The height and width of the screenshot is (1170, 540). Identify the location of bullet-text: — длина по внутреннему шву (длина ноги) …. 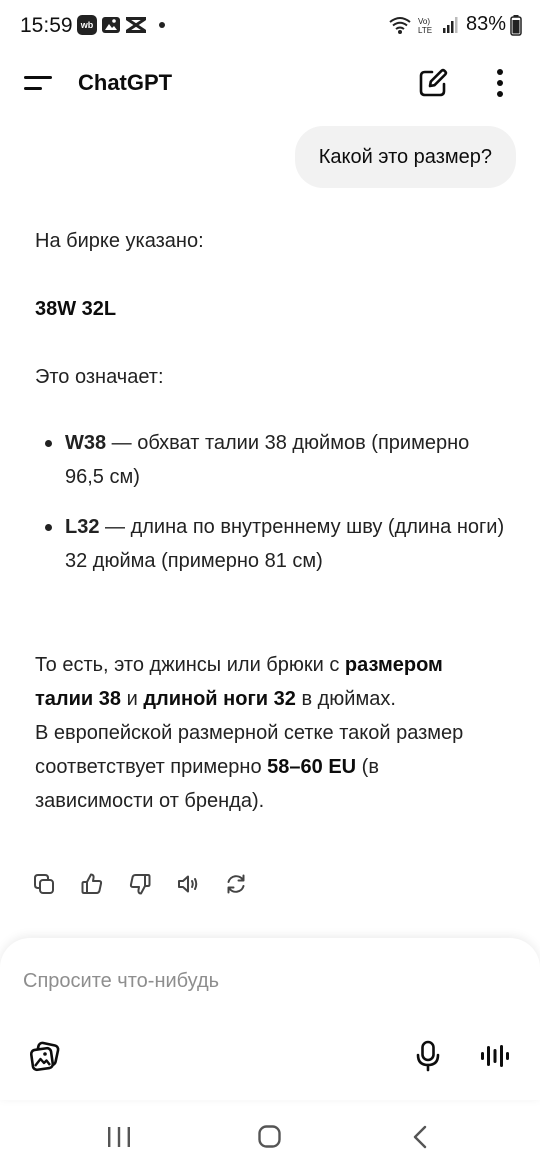
(285, 544).